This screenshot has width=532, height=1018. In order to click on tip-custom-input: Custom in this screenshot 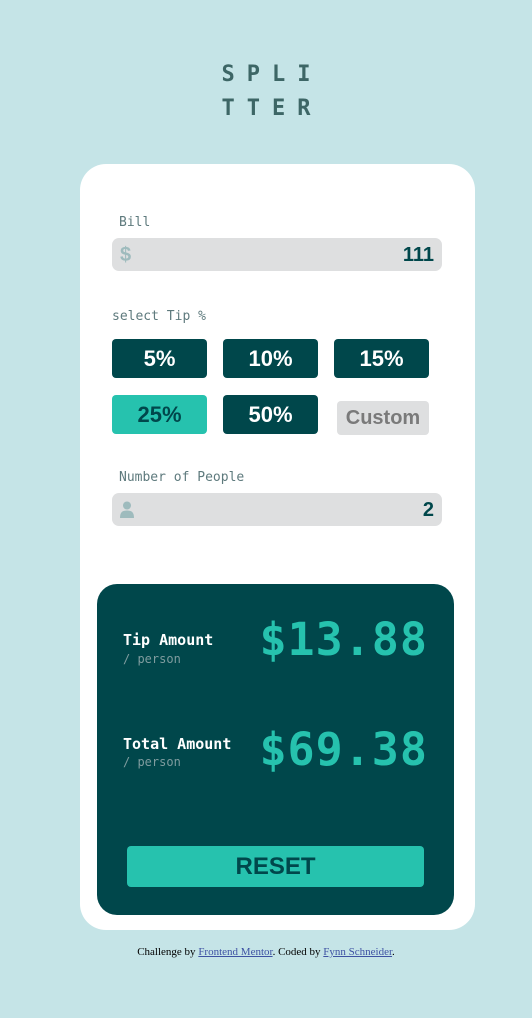, I will do `click(383, 418)`.